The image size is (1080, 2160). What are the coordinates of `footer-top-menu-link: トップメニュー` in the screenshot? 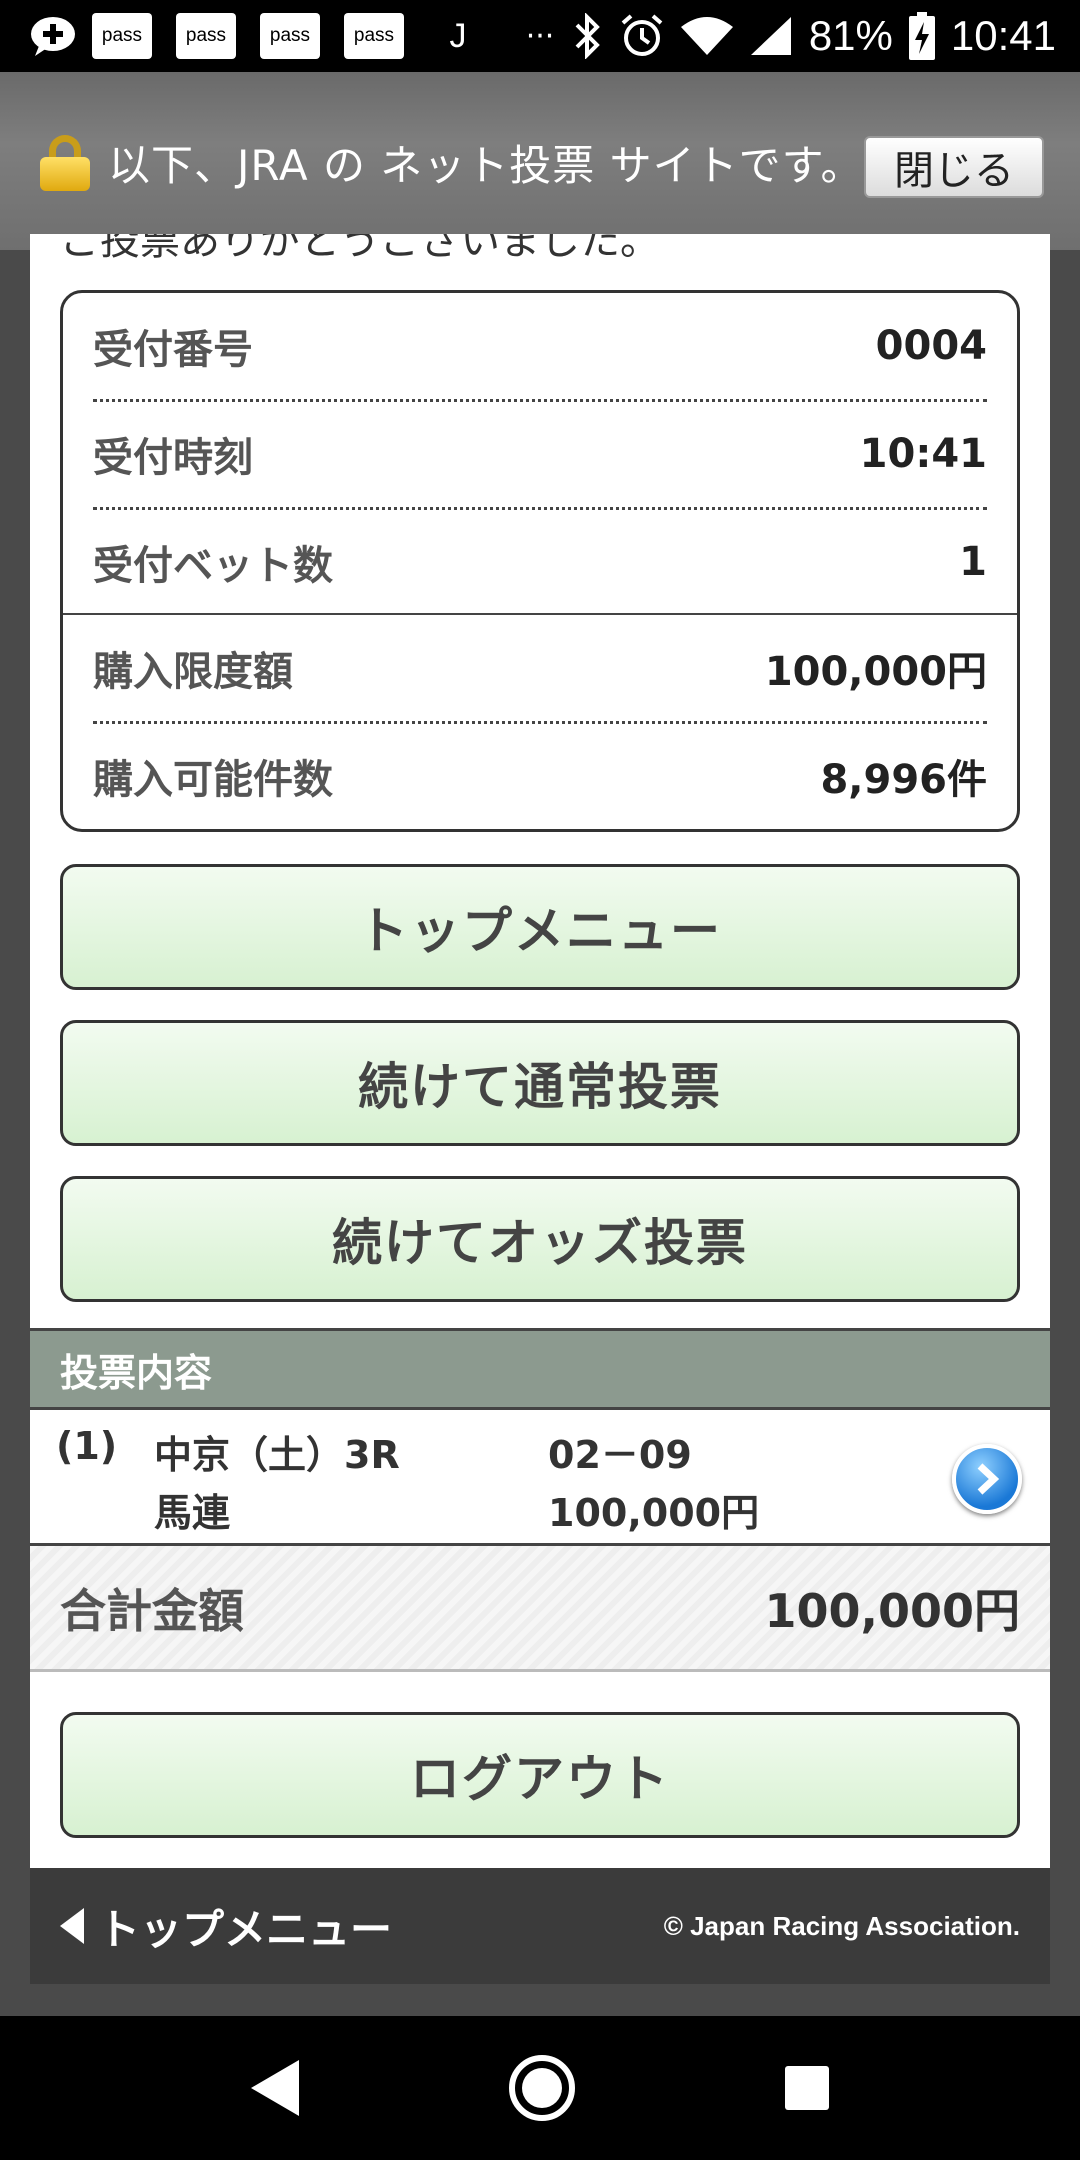 It's located at (226, 1926).